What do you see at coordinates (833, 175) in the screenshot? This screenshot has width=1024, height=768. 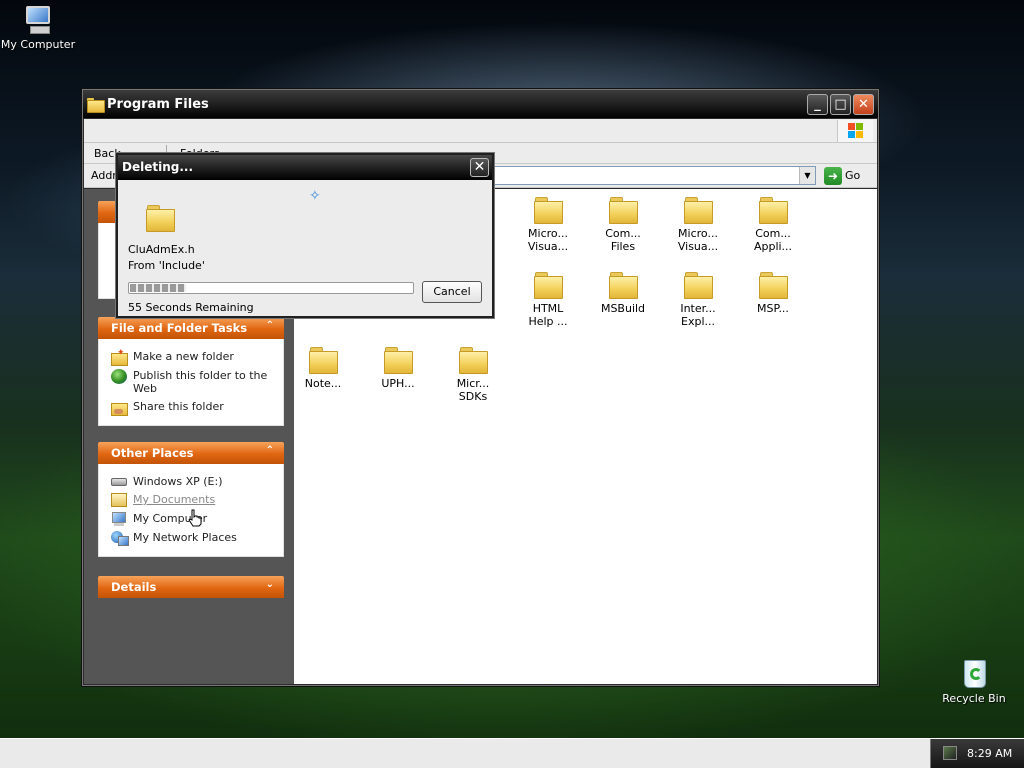 I see `go-arrow-icon: ➜` at bounding box center [833, 175].